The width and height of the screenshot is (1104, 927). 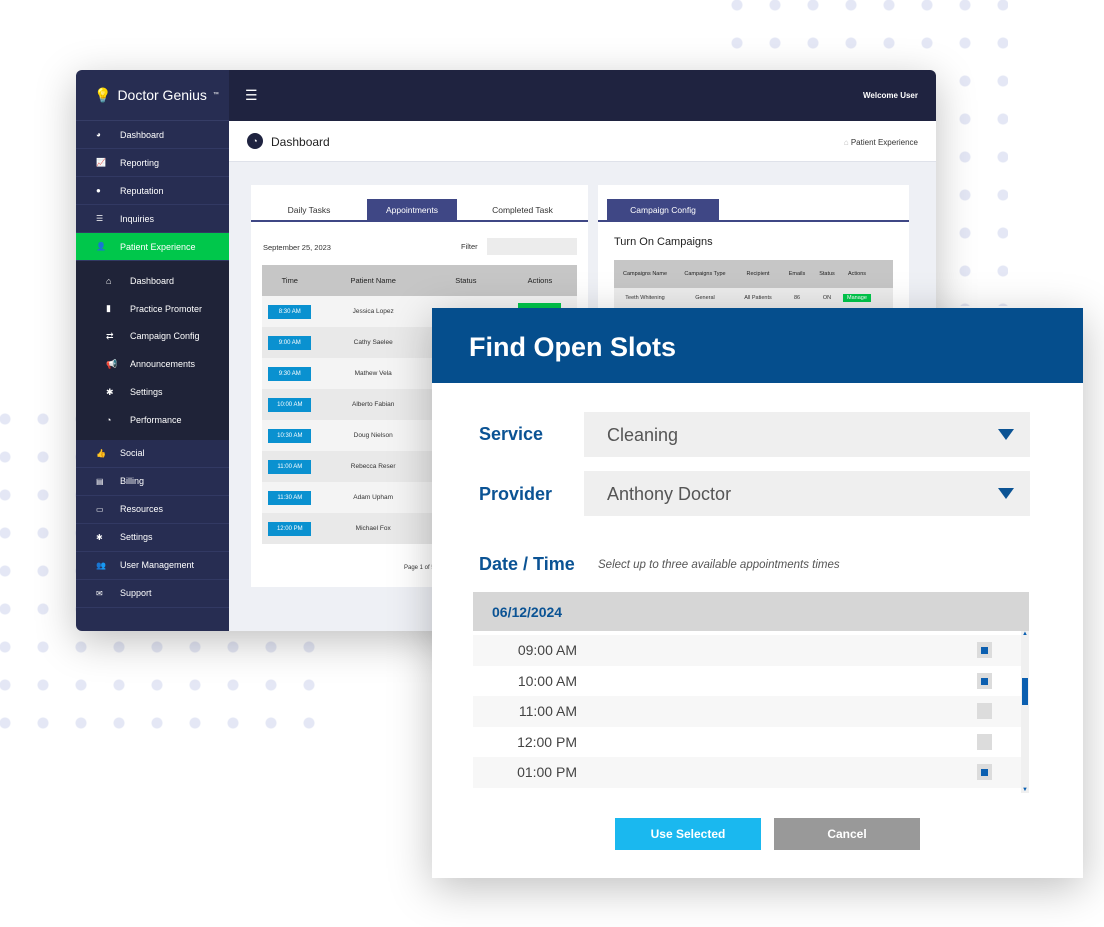 I want to click on megaphone-icon: 📢, so click(x=112, y=363).